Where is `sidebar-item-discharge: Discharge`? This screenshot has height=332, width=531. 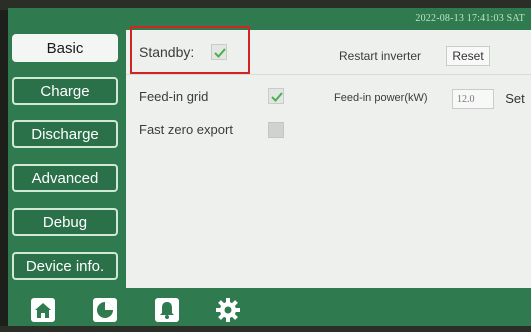 sidebar-item-discharge: Discharge is located at coordinates (65, 134).